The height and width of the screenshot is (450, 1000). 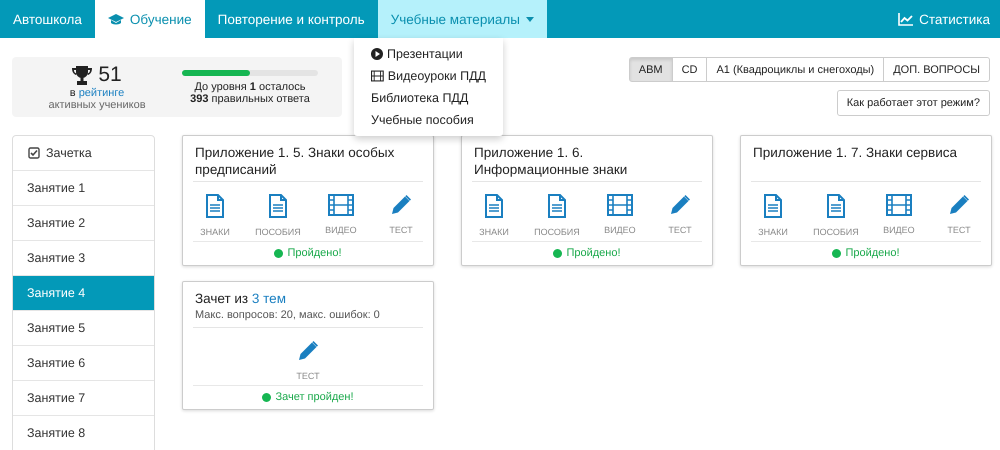 I want to click on statistics-link: Статистика, so click(x=942, y=19).